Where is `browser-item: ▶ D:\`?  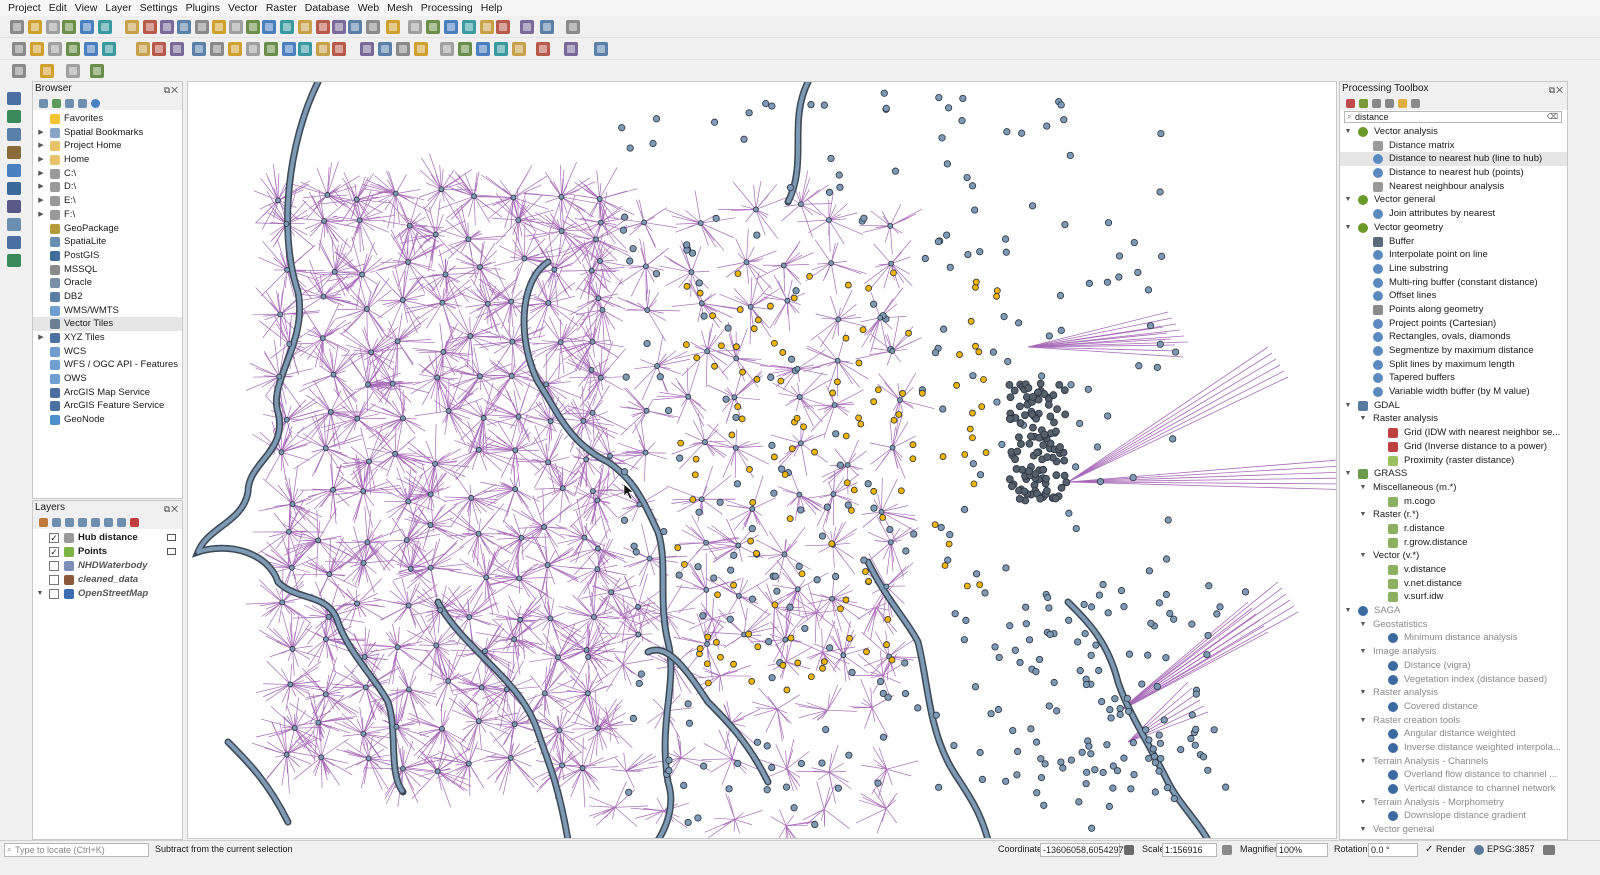
browser-item: ▶ D:\ is located at coordinates (107, 187).